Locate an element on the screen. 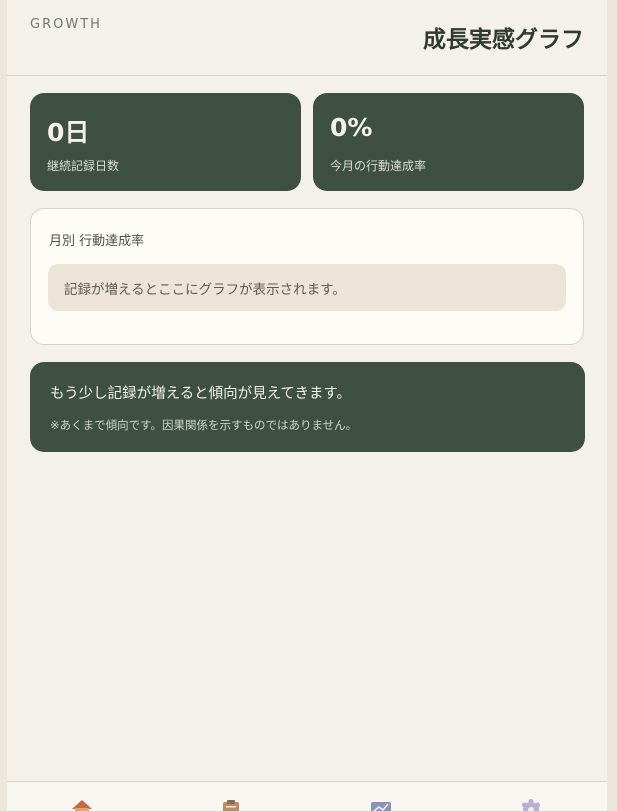  chart-icon is located at coordinates (381, 806).